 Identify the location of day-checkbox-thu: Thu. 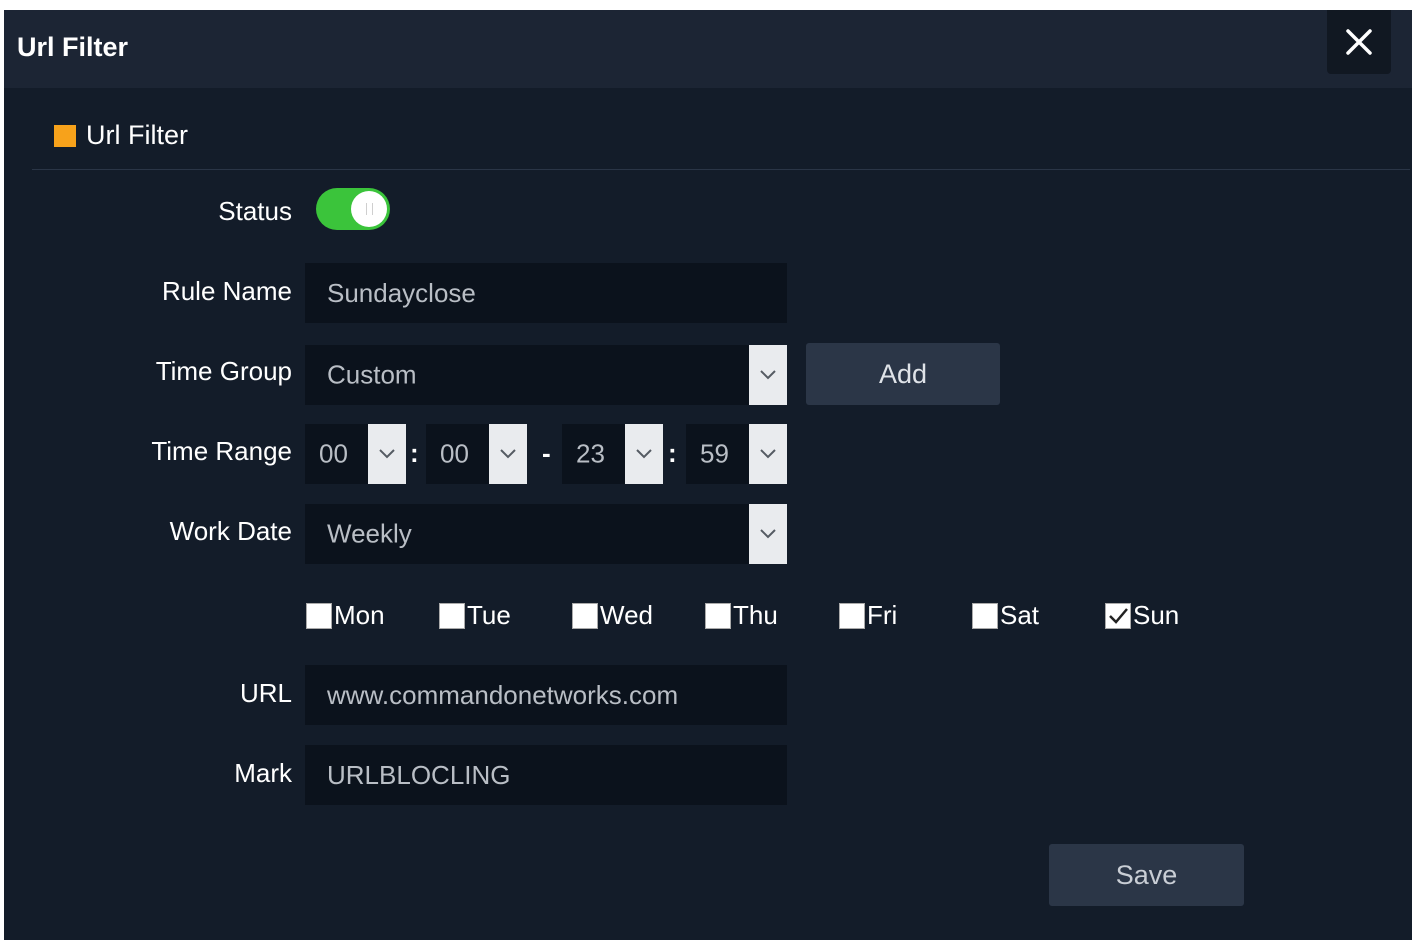
(741, 615).